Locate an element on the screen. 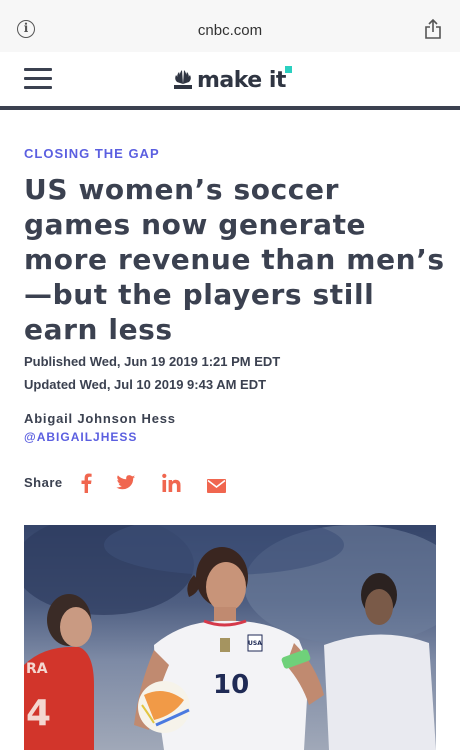 The height and width of the screenshot is (750, 460). email-icon is located at coordinates (216, 486).